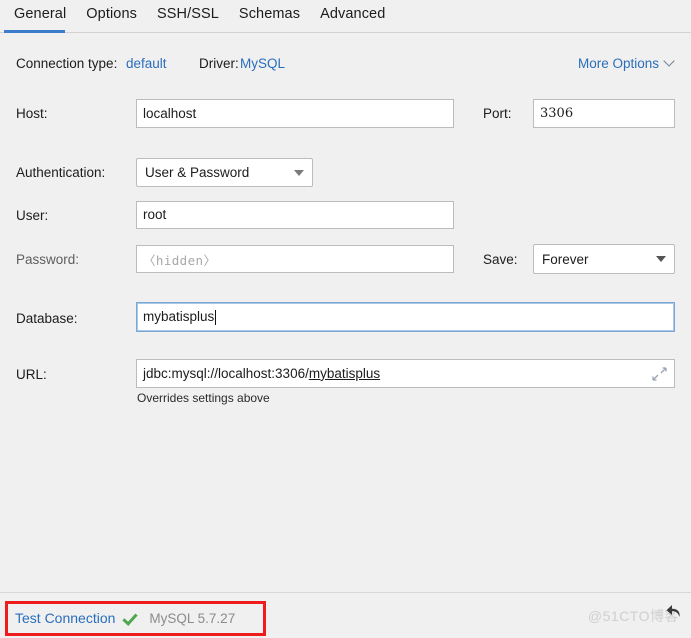  I want to click on test-connection-area: Test Connection MySQL 5.7.27, so click(125, 618).